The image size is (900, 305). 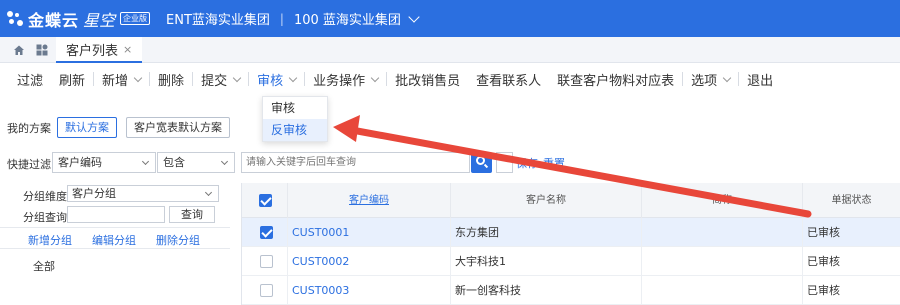 What do you see at coordinates (527, 163) in the screenshot?
I see `save-link: 保存` at bounding box center [527, 163].